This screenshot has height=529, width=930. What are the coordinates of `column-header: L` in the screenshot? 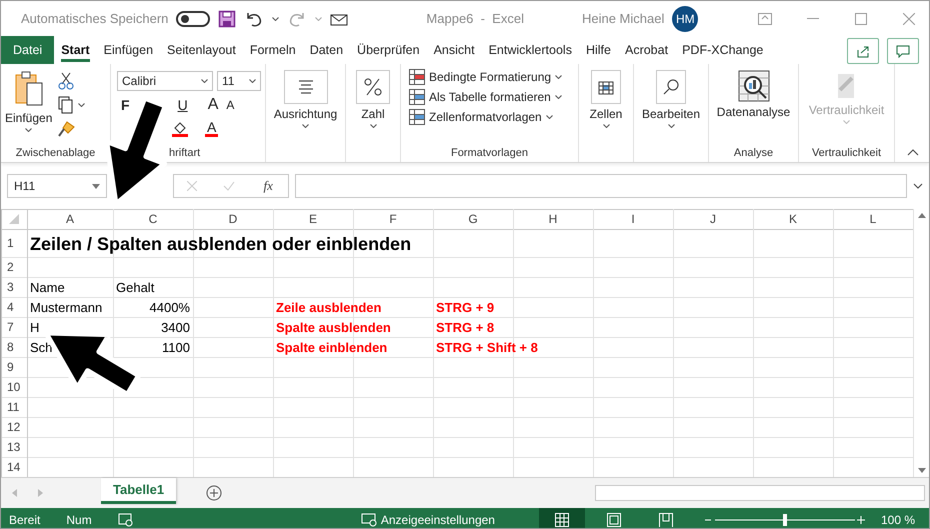 It's located at (873, 219).